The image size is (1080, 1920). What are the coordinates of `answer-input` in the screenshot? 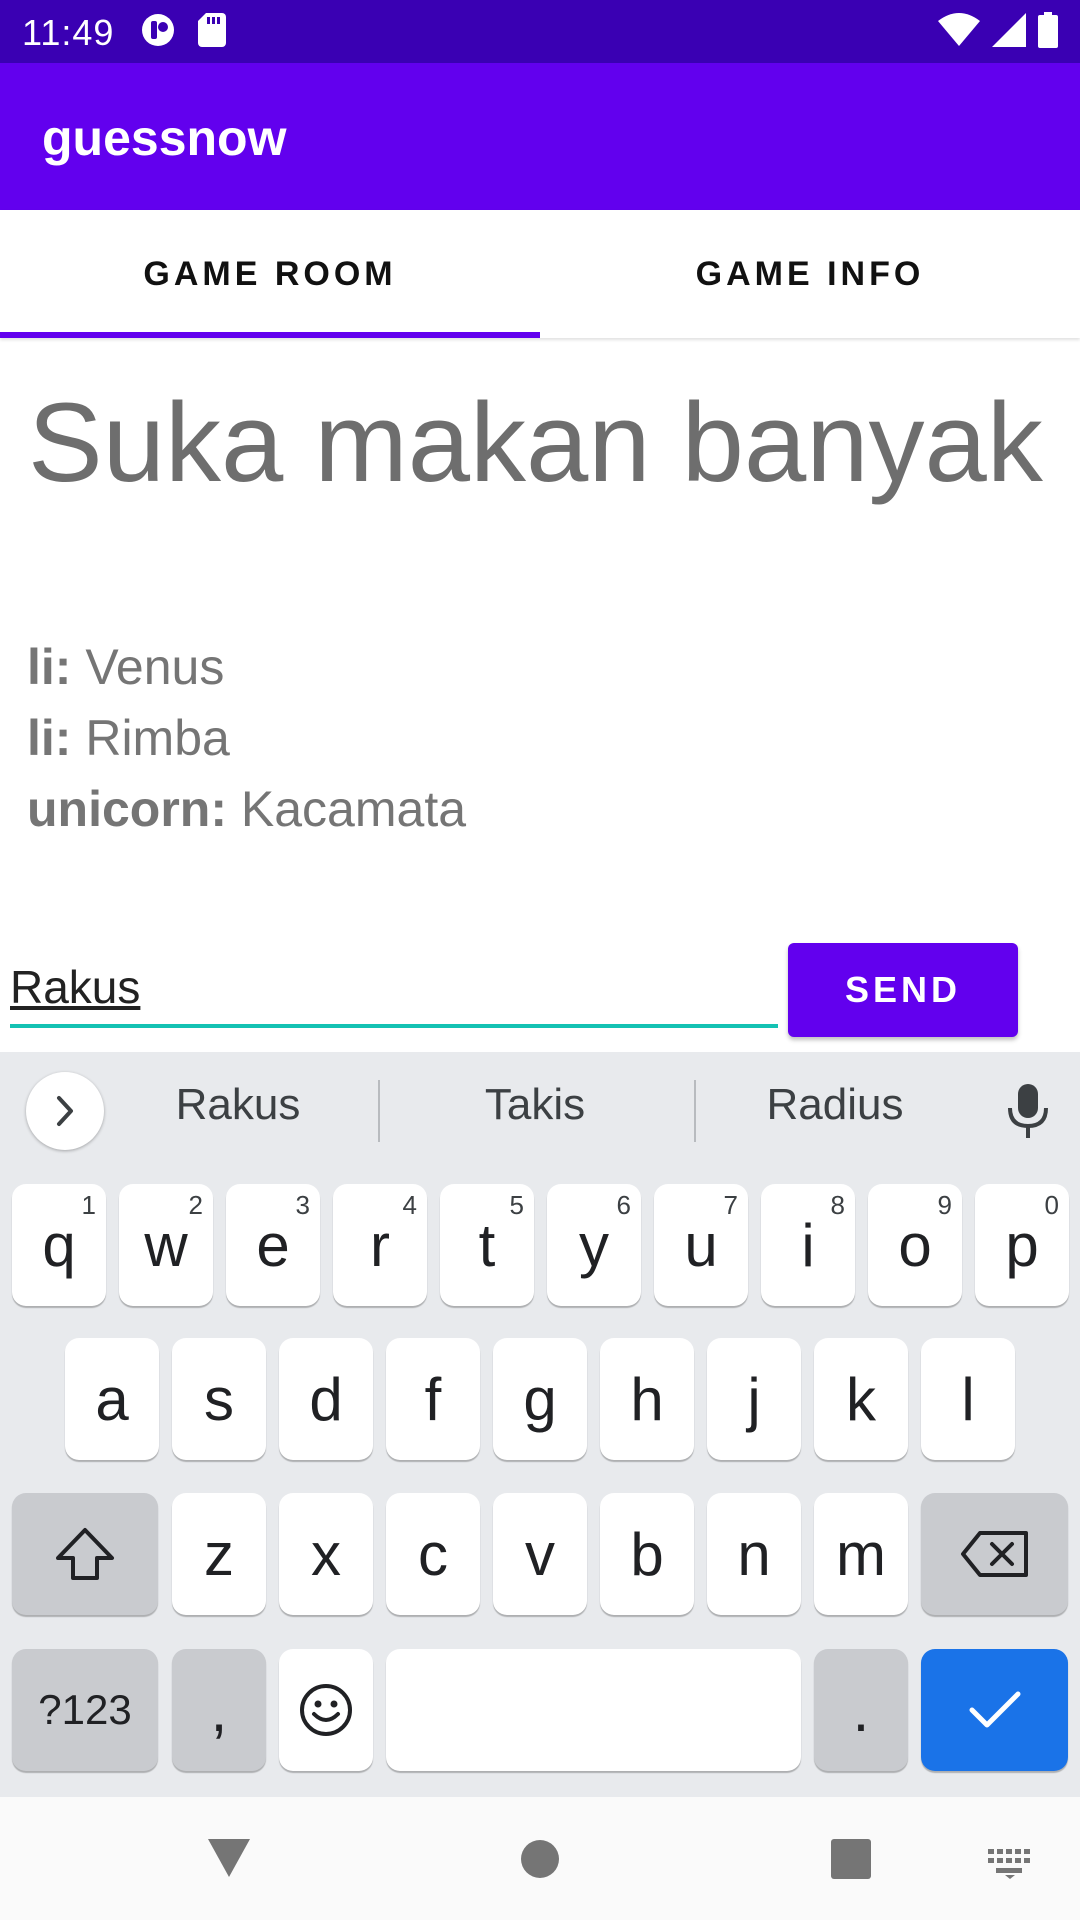 It's located at (394, 987).